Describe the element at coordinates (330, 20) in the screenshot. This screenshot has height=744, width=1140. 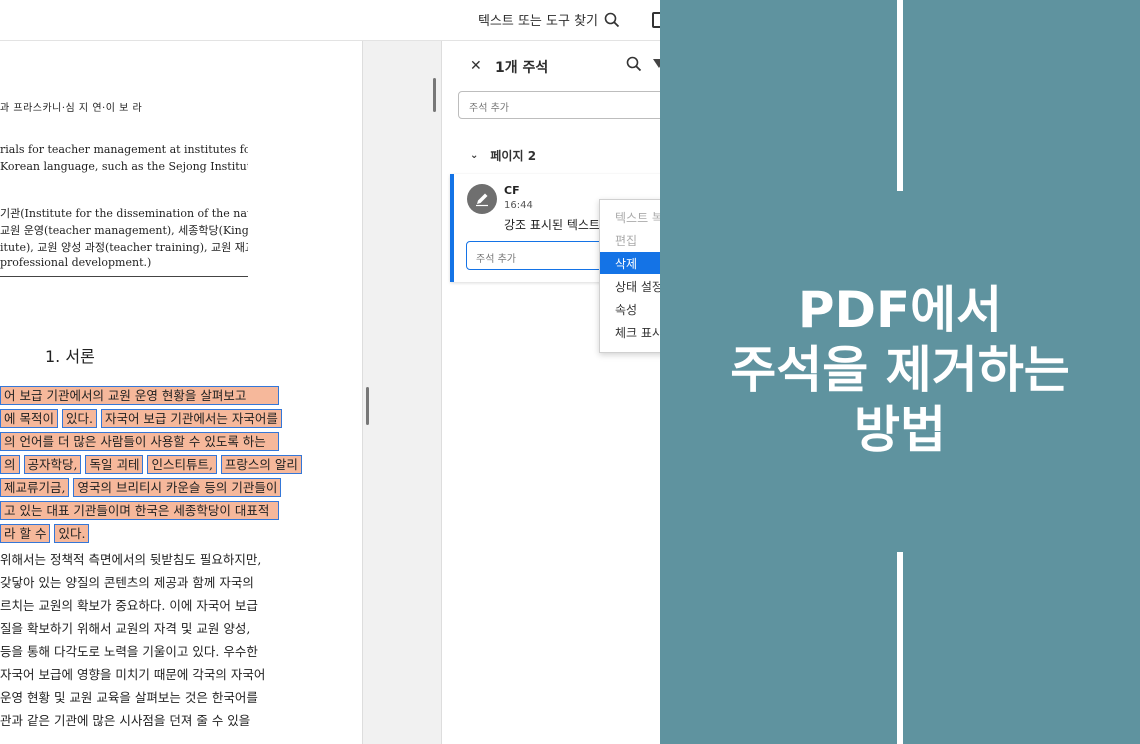
I see `top-toolbar: 텍스트 또는 도구 찾기` at that location.